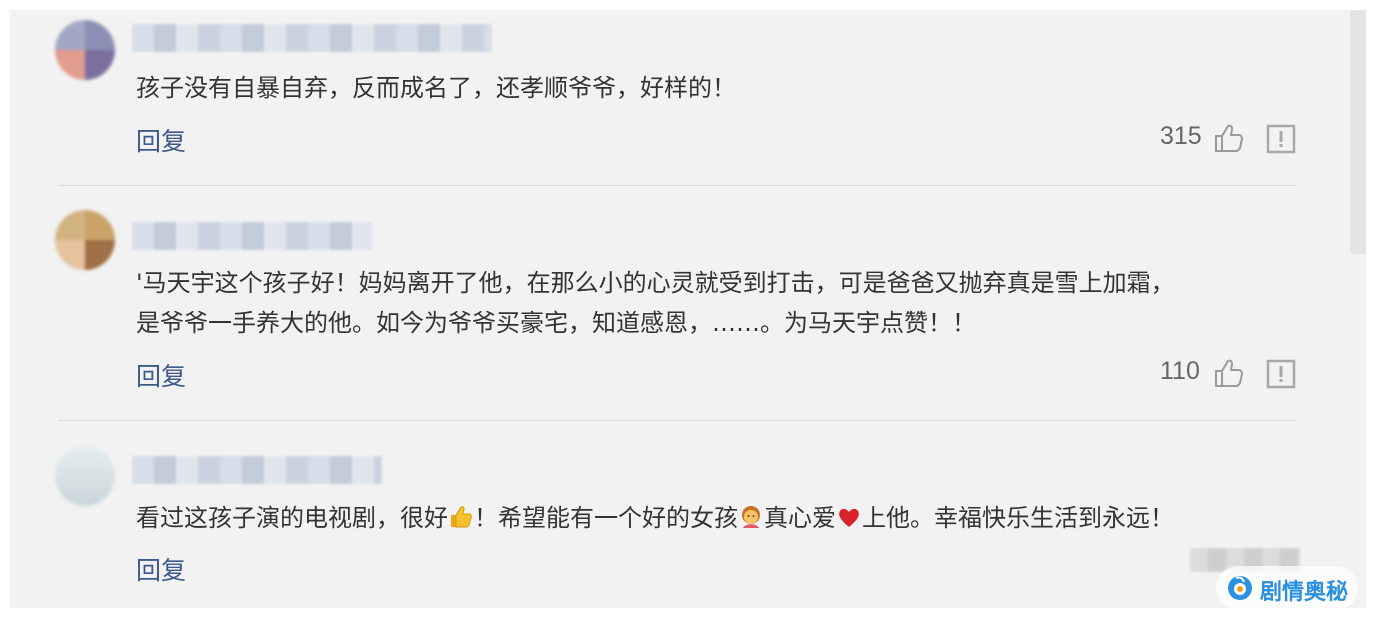 The width and height of the screenshot is (1376, 618). What do you see at coordinates (1018, 518) in the screenshot?
I see `comment-text-part: 上他。幸福快乐生活到永远！` at bounding box center [1018, 518].